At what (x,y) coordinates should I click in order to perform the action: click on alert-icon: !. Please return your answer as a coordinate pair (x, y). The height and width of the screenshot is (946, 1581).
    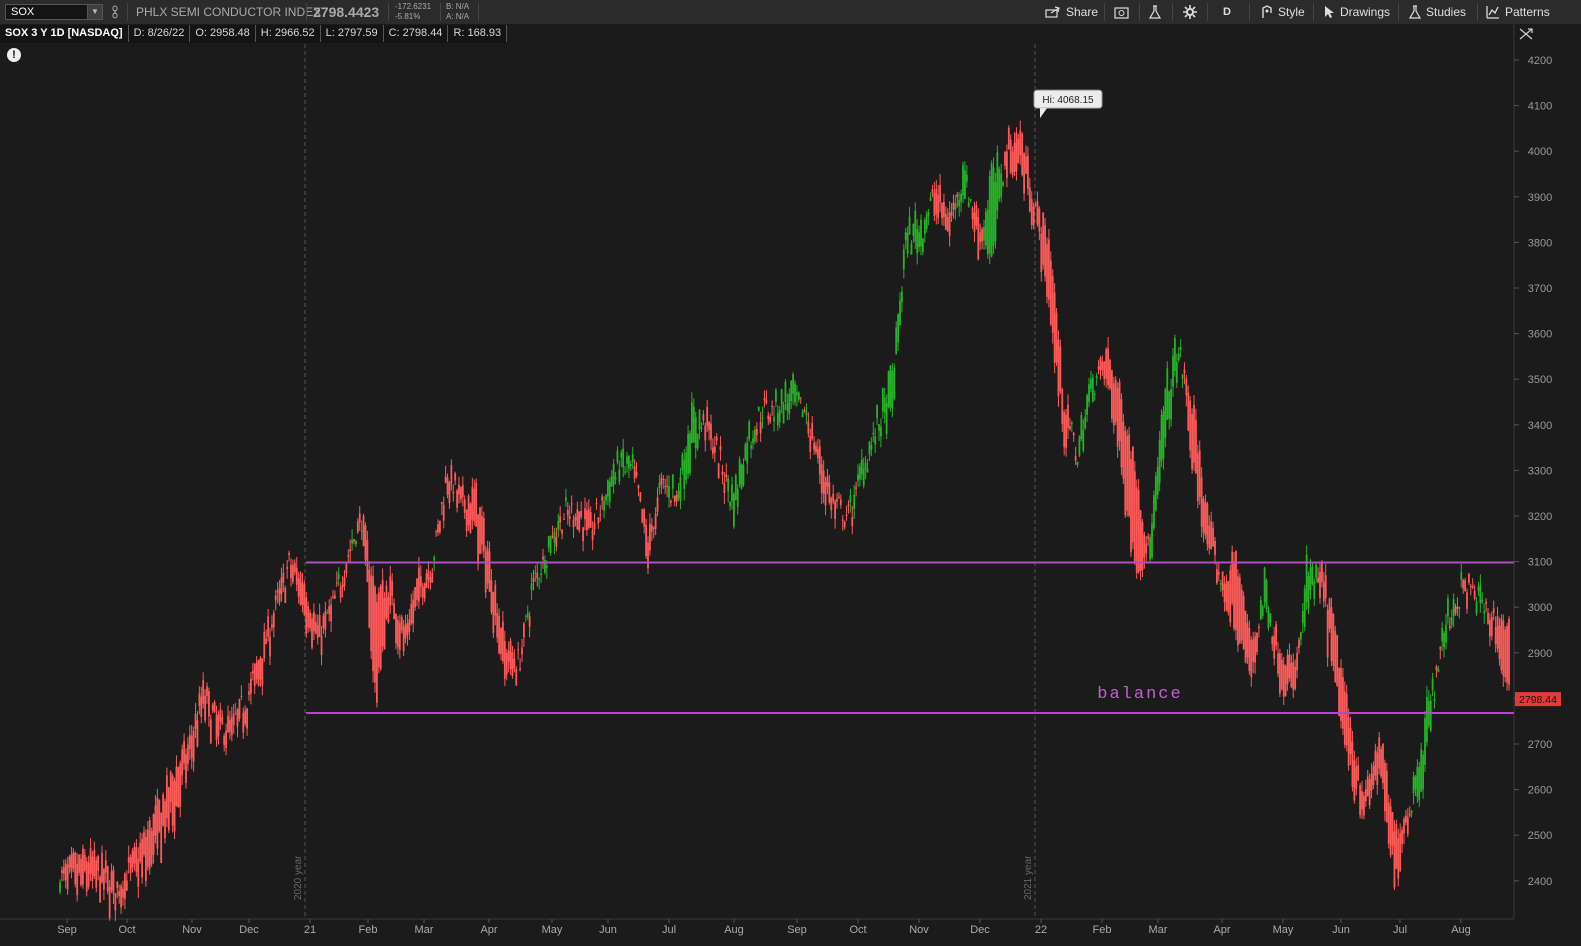
    Looking at the image, I should click on (14, 55).